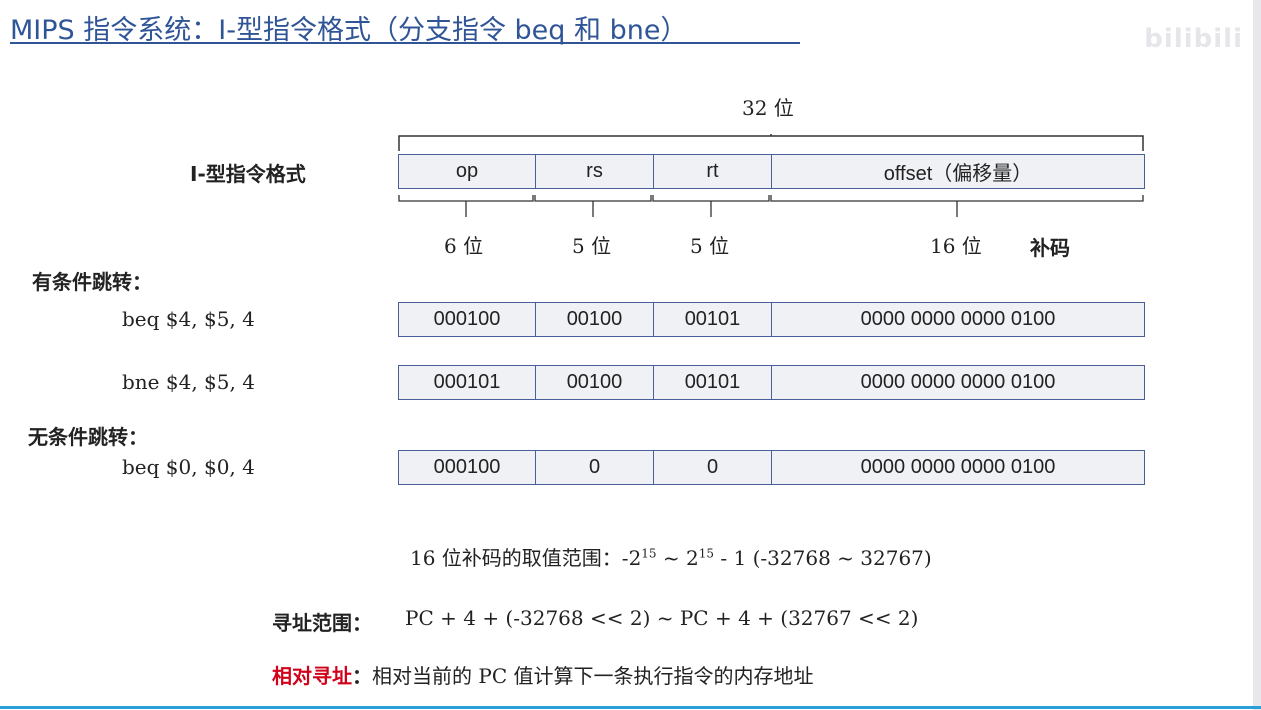  What do you see at coordinates (595, 382) in the screenshot?
I see `bne-rs: 00100` at bounding box center [595, 382].